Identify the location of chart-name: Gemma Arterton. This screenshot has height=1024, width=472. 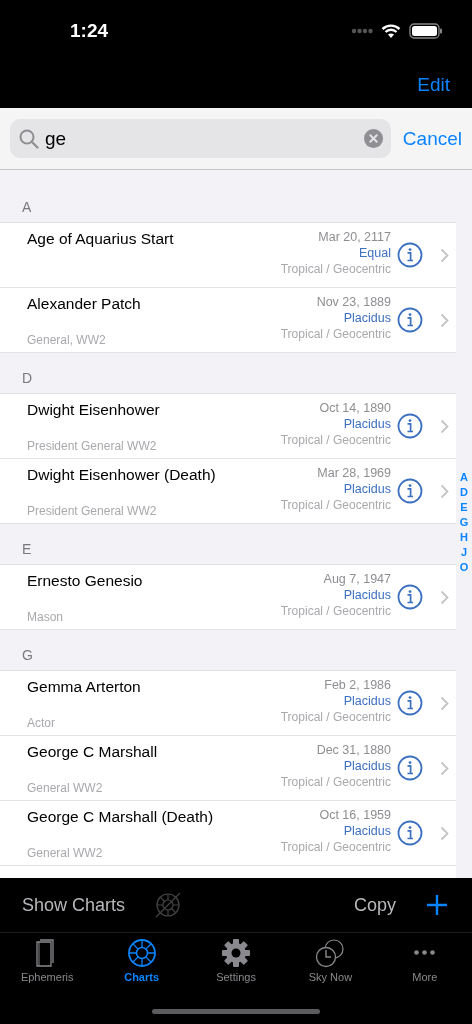
(84, 687).